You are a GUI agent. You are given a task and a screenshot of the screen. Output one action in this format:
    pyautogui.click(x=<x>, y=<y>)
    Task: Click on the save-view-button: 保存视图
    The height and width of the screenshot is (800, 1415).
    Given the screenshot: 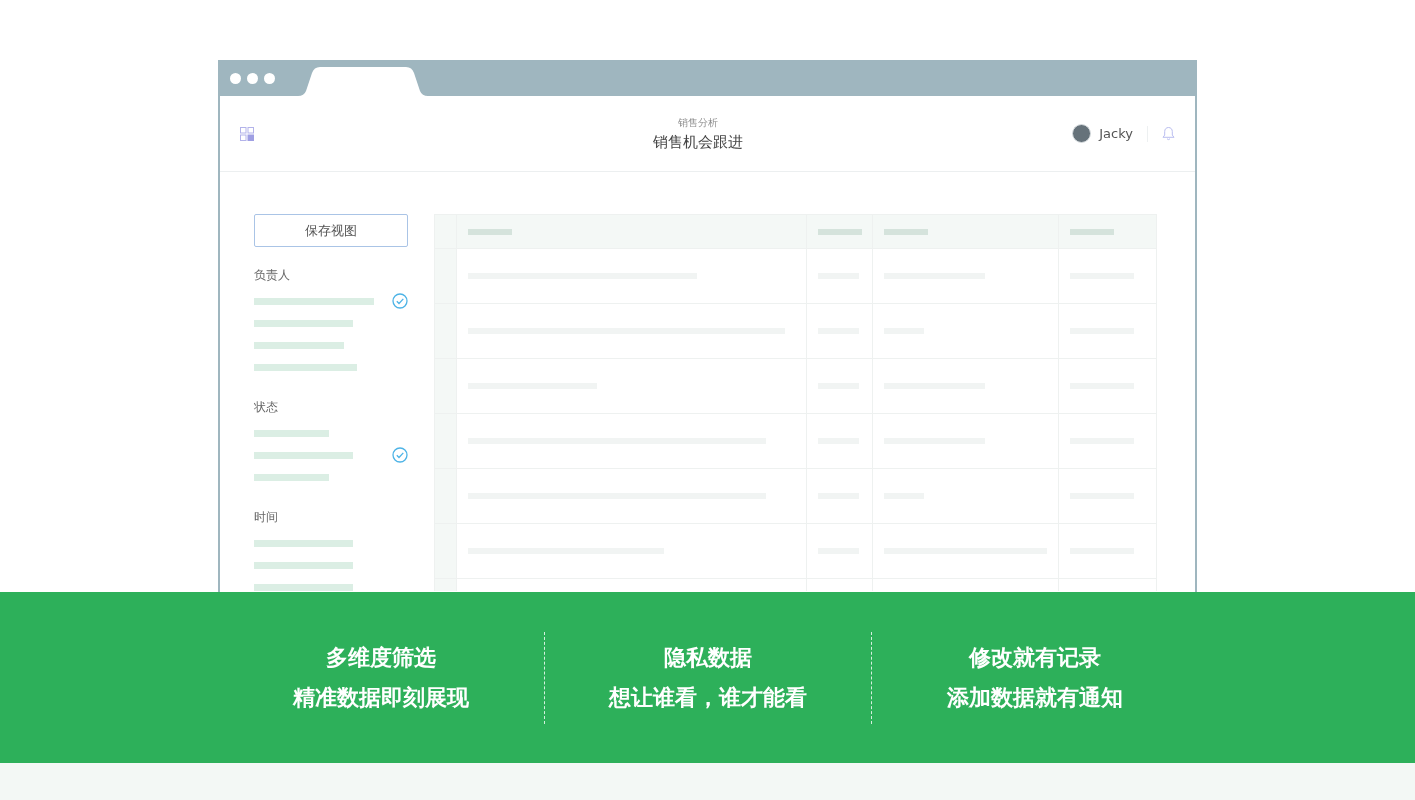 What is the action you would take?
    pyautogui.click(x=331, y=230)
    